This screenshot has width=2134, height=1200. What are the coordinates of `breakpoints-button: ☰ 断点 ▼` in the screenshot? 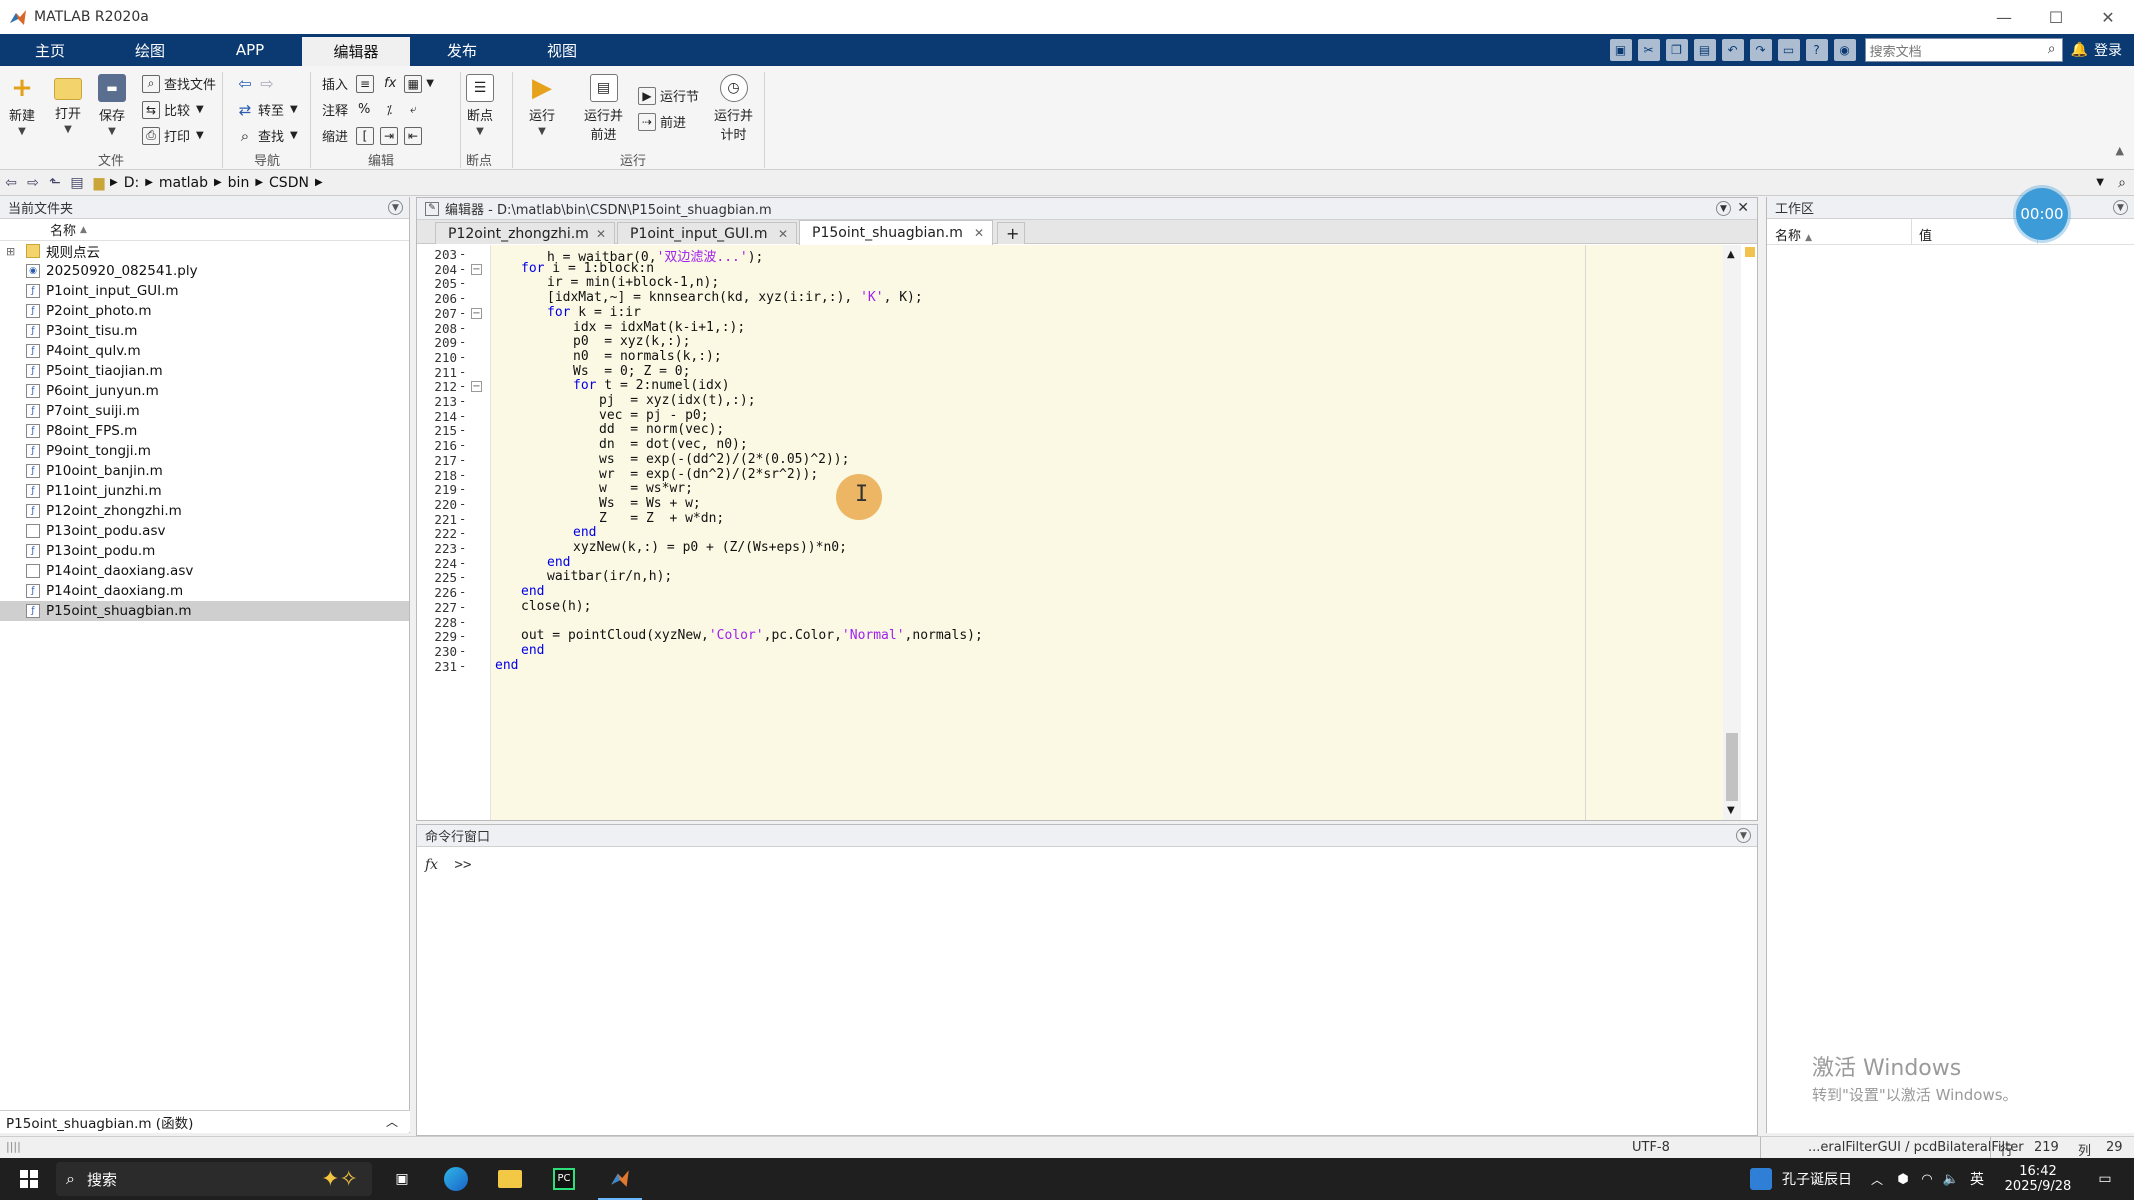 It's located at (480, 105).